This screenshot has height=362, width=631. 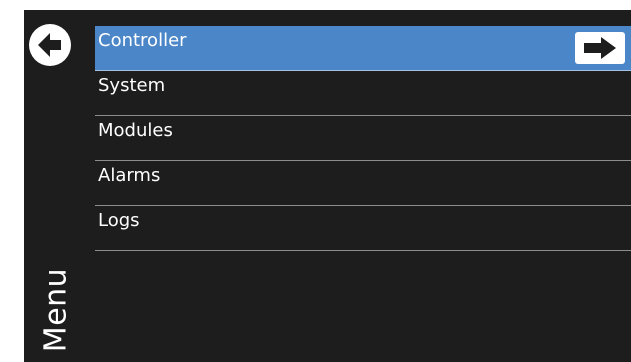 I want to click on menu-item-logs: Logs, so click(x=363, y=228).